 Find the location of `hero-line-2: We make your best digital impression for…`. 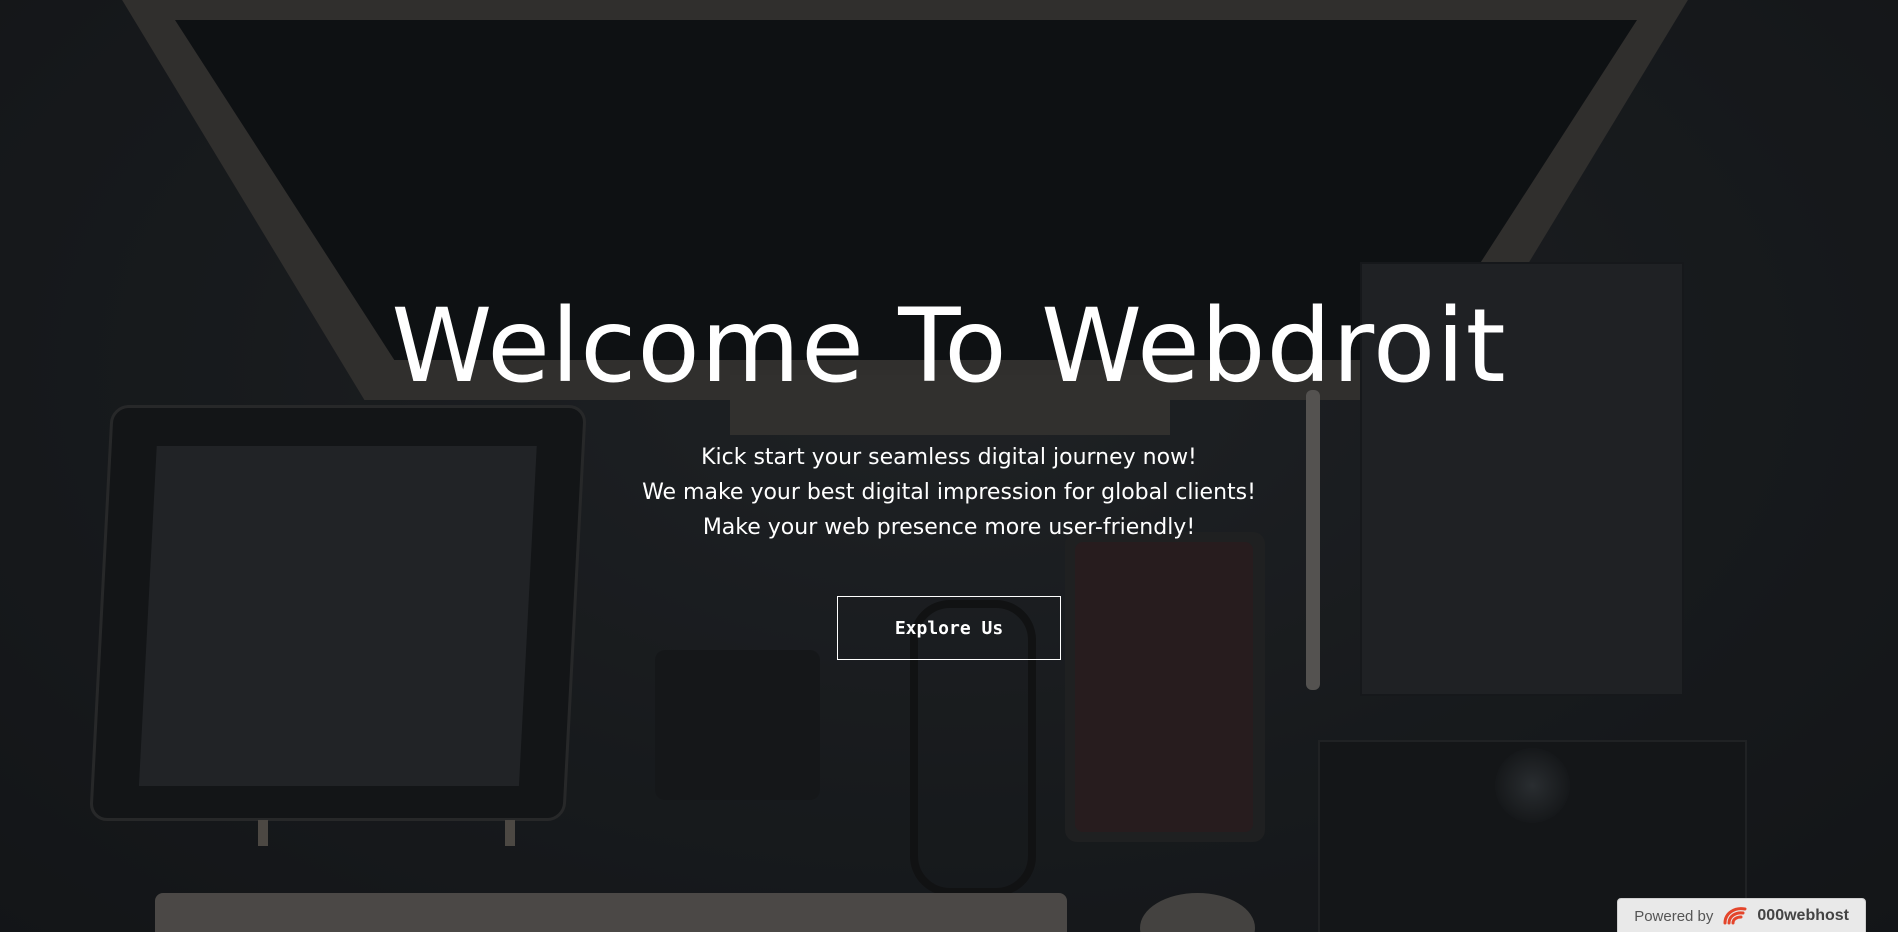

hero-line-2: We make your best digital impression for… is located at coordinates (949, 492).